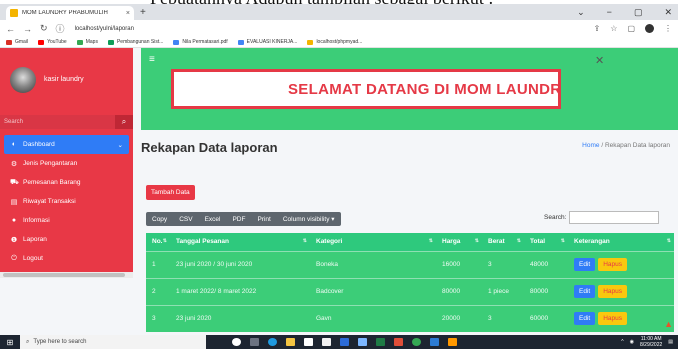 The image size is (678, 349). Describe the element at coordinates (638, 12) in the screenshot. I see `maximize-button: ▢` at that location.